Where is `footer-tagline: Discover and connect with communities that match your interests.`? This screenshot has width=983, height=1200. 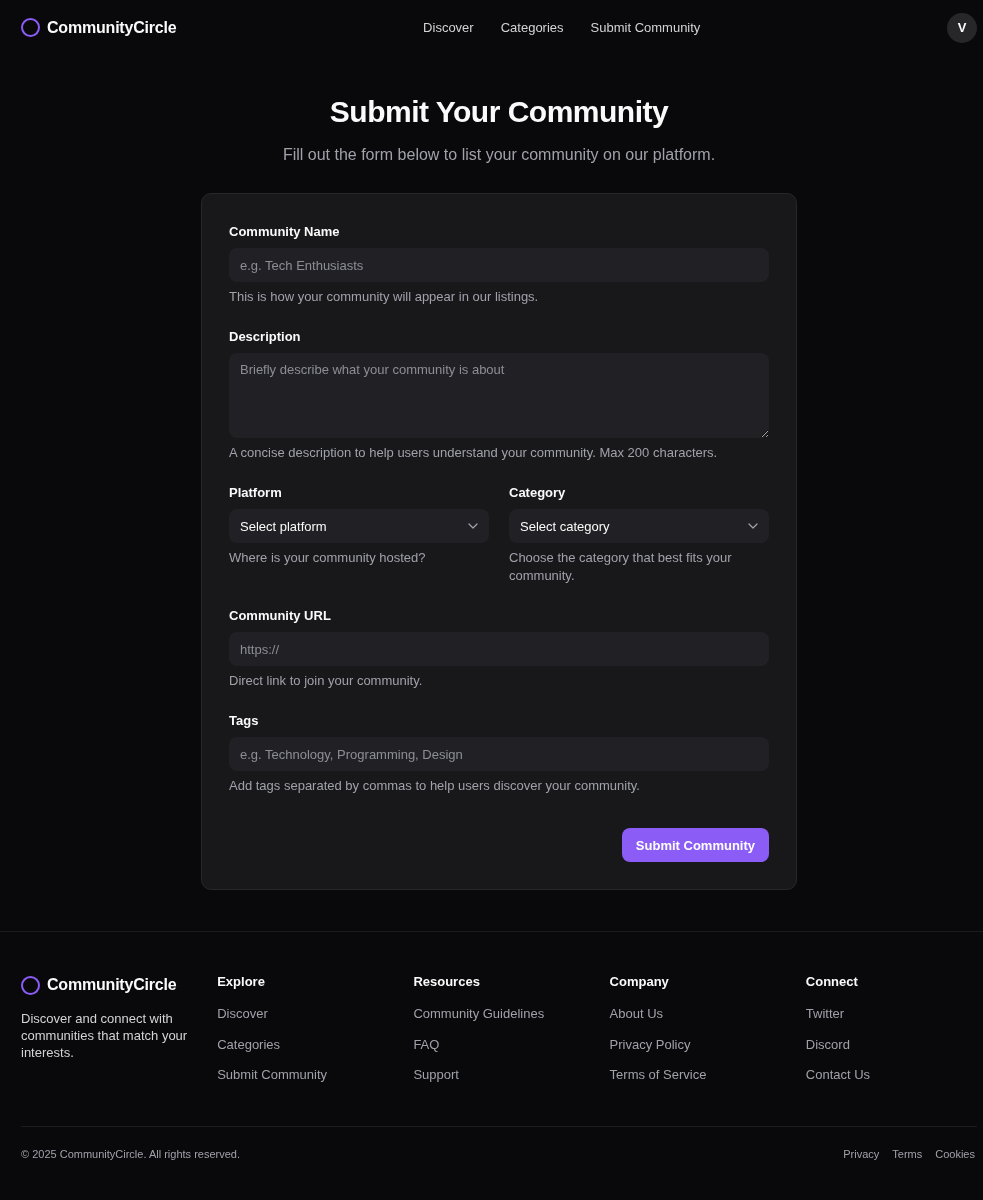 footer-tagline: Discover and connect with communities that match your interests. is located at coordinates (105, 1035).